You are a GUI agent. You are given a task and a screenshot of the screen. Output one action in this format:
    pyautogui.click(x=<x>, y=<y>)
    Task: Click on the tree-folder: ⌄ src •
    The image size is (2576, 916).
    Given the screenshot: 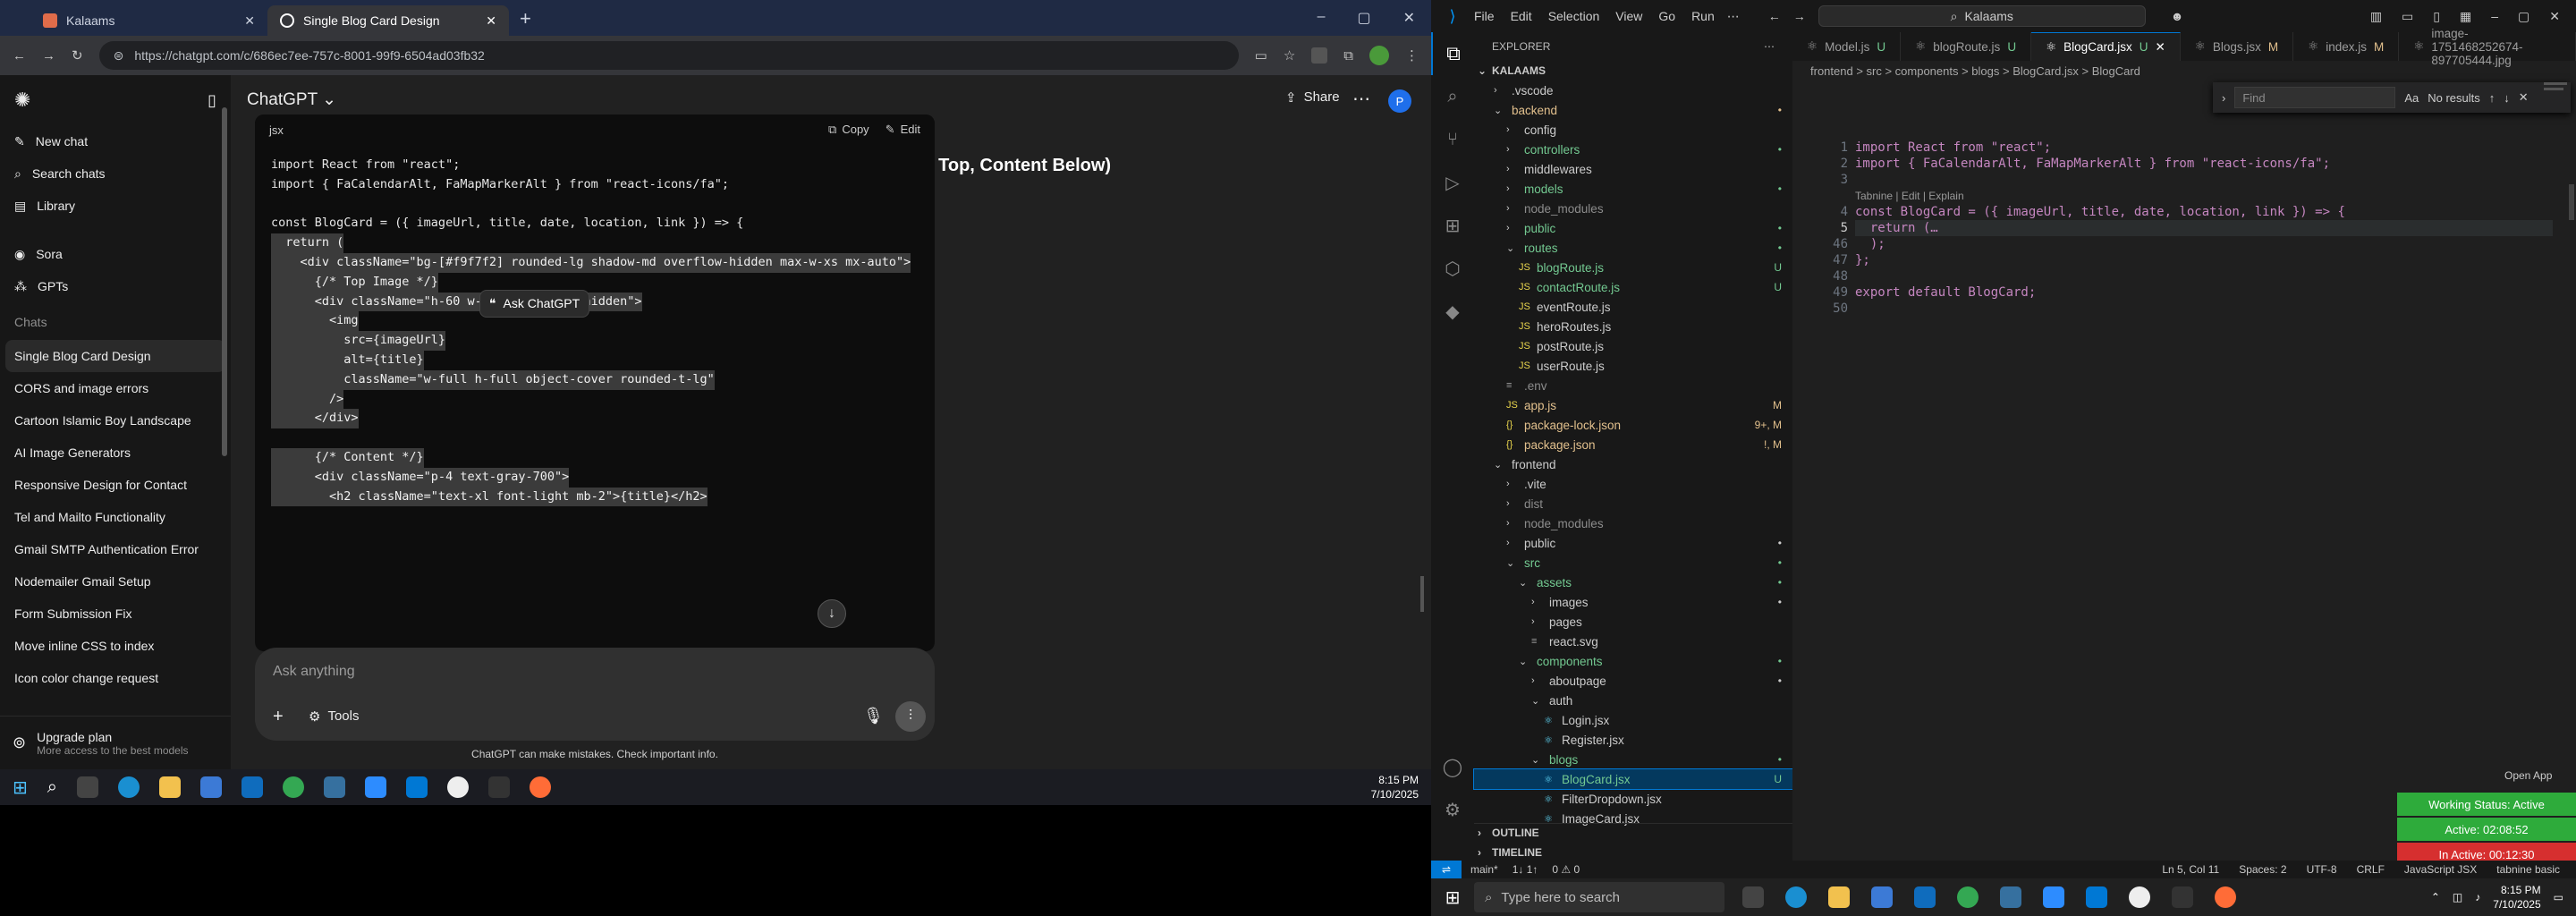 What is the action you would take?
    pyautogui.click(x=1633, y=562)
    